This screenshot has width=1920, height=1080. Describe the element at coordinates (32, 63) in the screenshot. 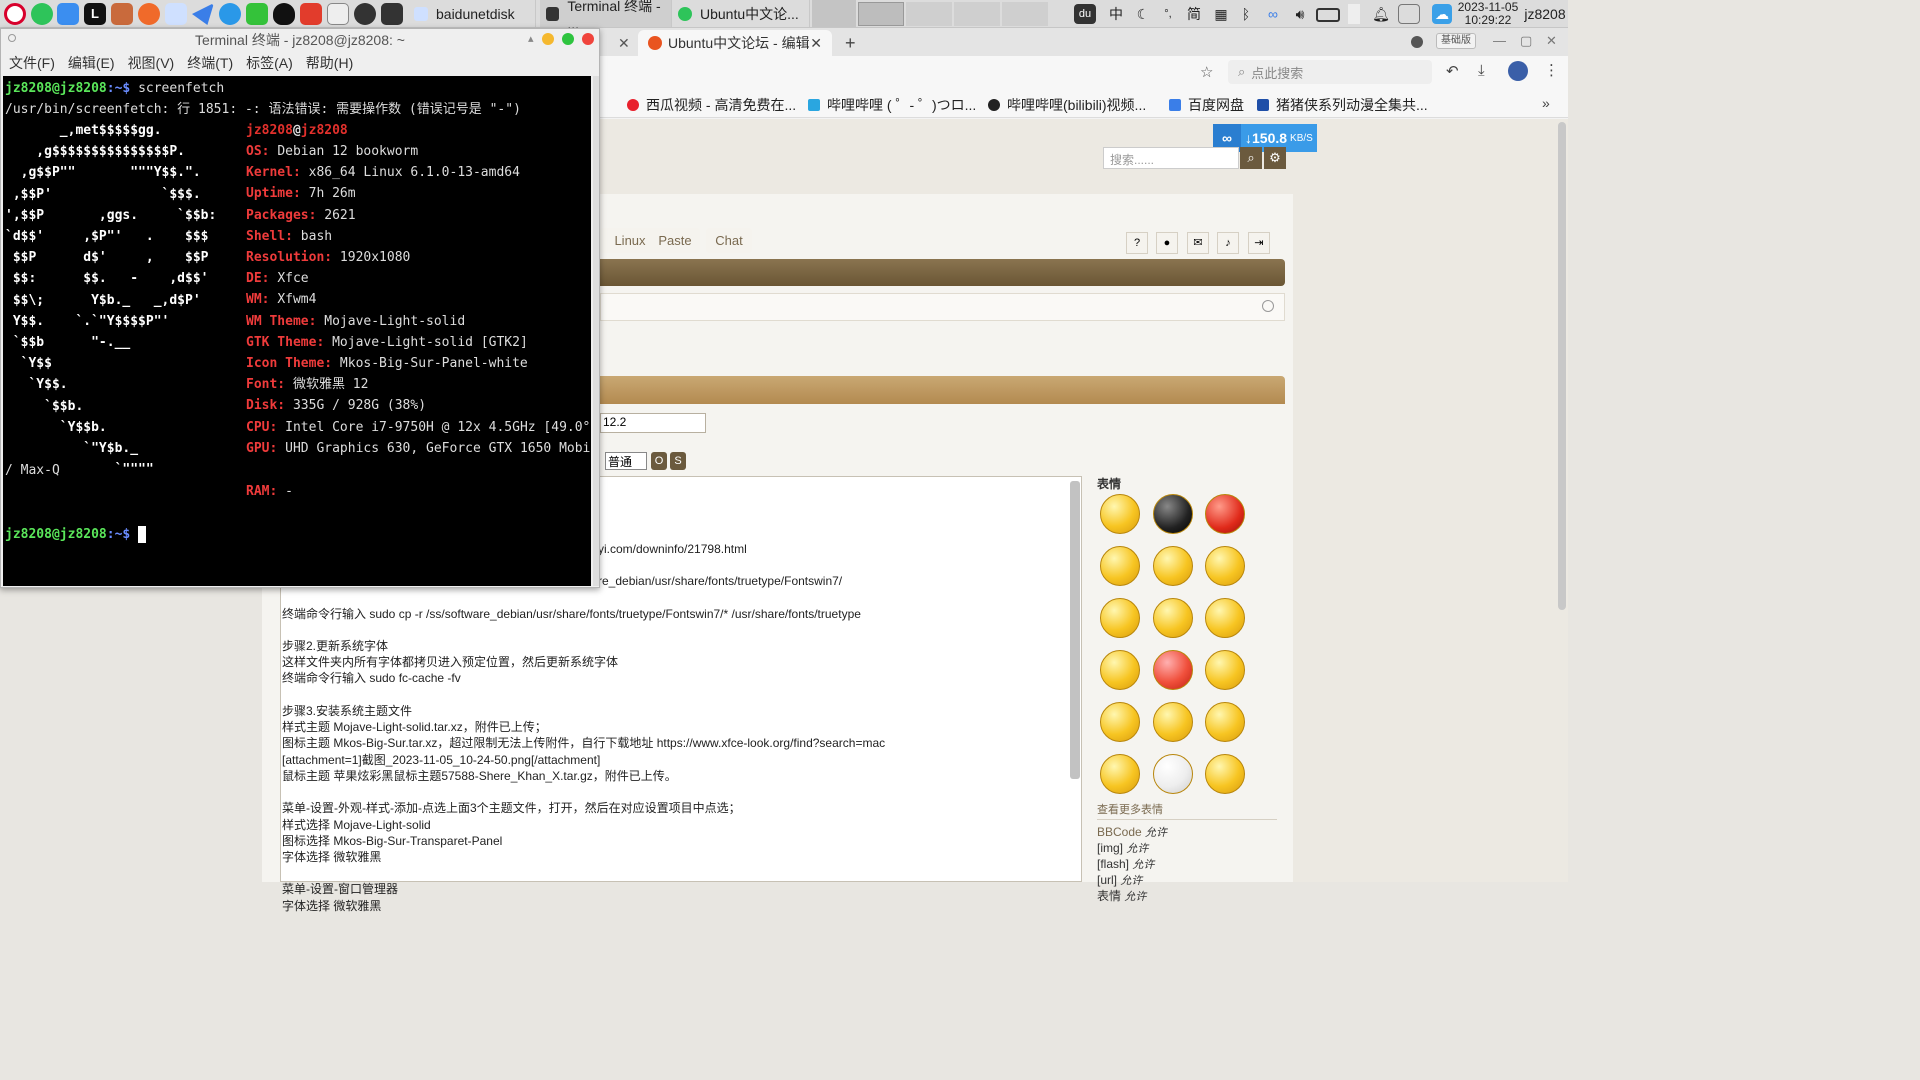

I see `menu-file: 文件(F)` at that location.